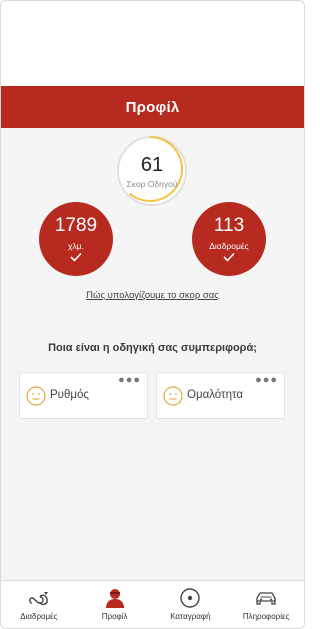 The height and width of the screenshot is (629, 320). I want to click on trips-value: 113, so click(229, 225).